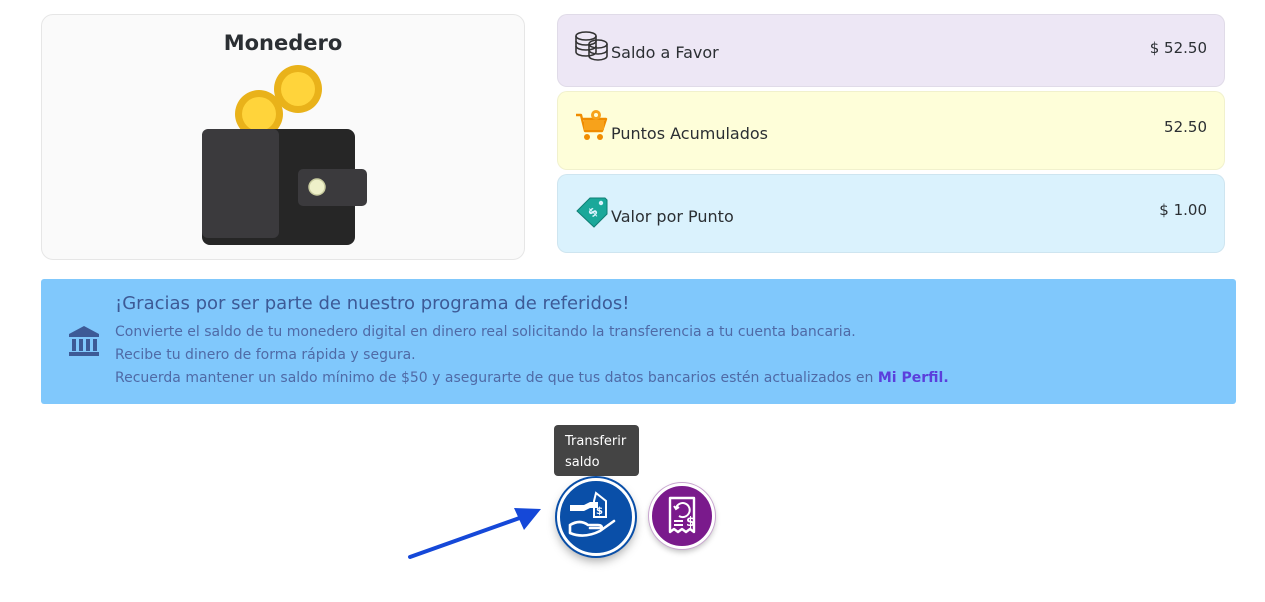 This screenshot has height=602, width=1265. What do you see at coordinates (592, 212) in the screenshot?
I see `price-tag-icon: $` at bounding box center [592, 212].